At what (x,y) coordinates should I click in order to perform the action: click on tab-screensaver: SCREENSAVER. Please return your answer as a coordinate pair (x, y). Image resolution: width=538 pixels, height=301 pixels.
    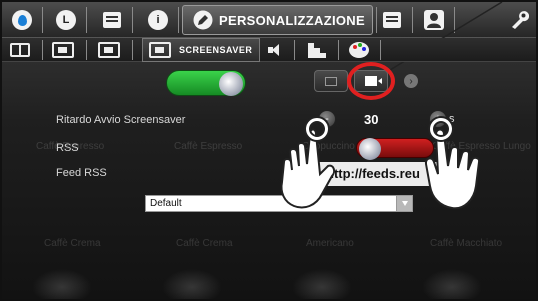
    Looking at the image, I should click on (201, 50).